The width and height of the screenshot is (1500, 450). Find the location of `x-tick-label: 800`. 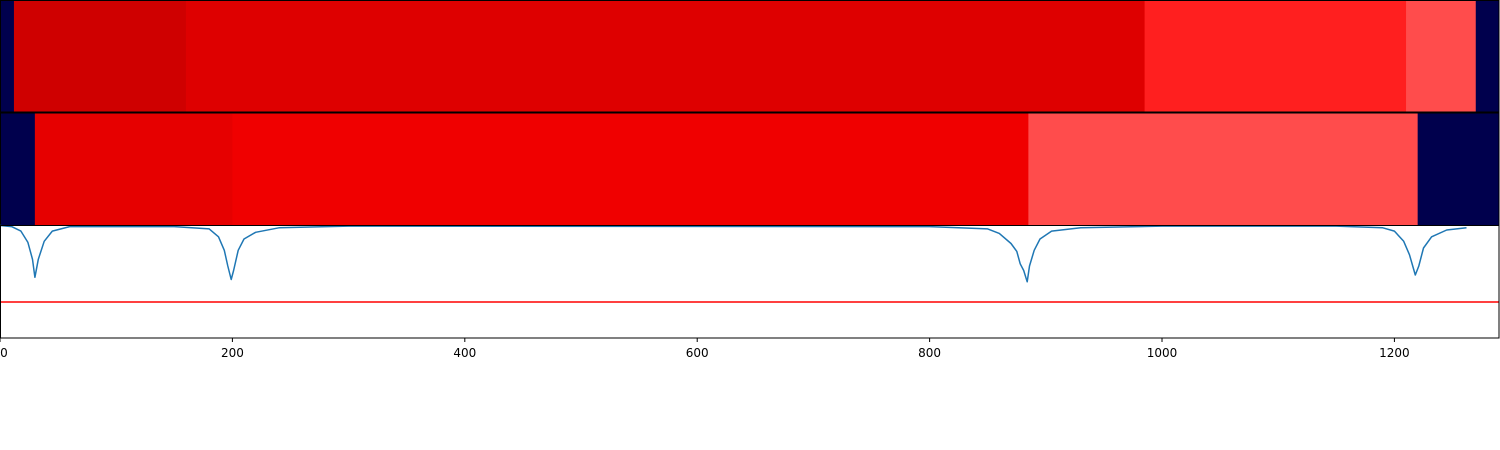

x-tick-label: 800 is located at coordinates (929, 353).